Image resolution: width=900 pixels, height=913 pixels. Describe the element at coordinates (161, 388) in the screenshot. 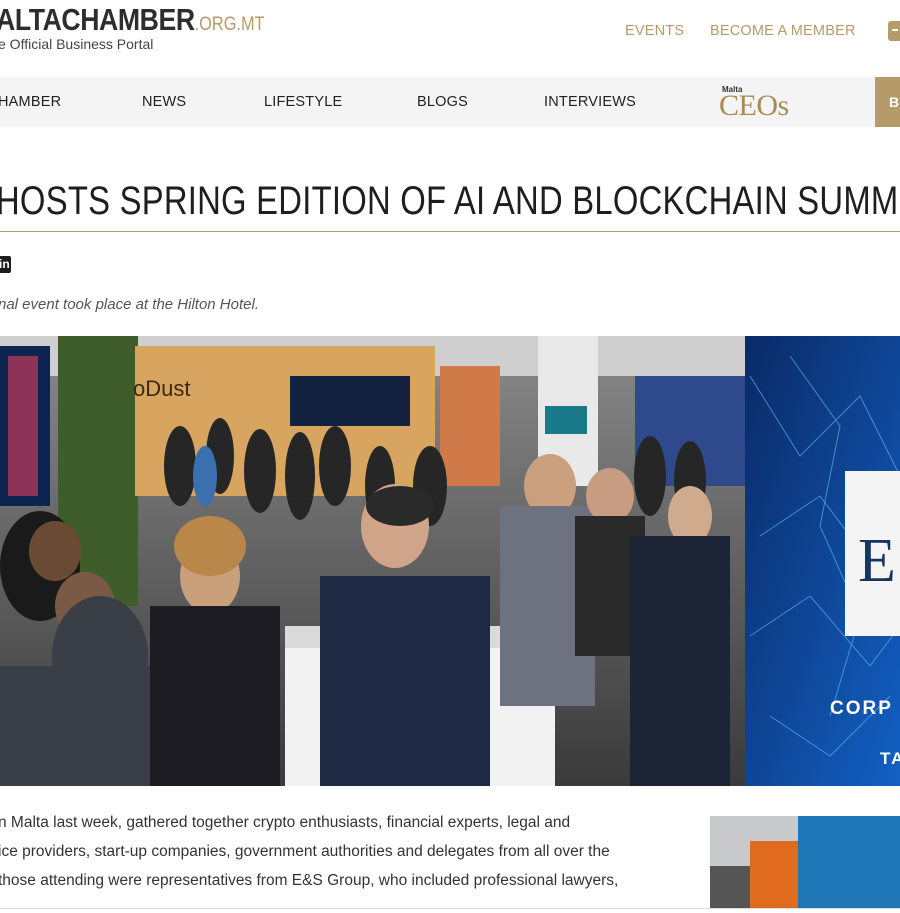

I see `booth-sign: oDust` at that location.